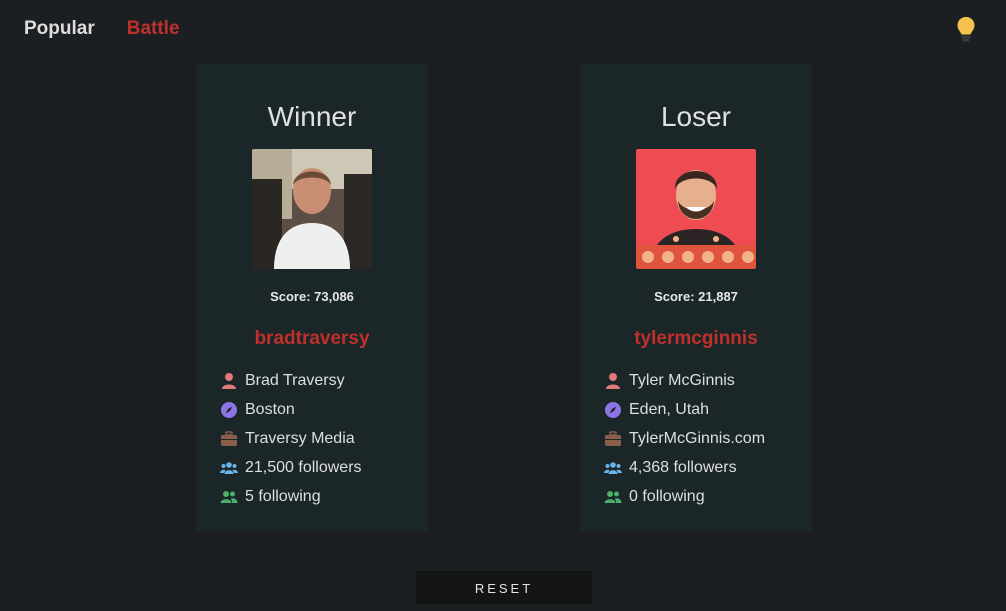 This screenshot has width=1006, height=611. Describe the element at coordinates (697, 438) in the screenshot. I see `detail-company-text: TylerMcGinnis.com` at that location.